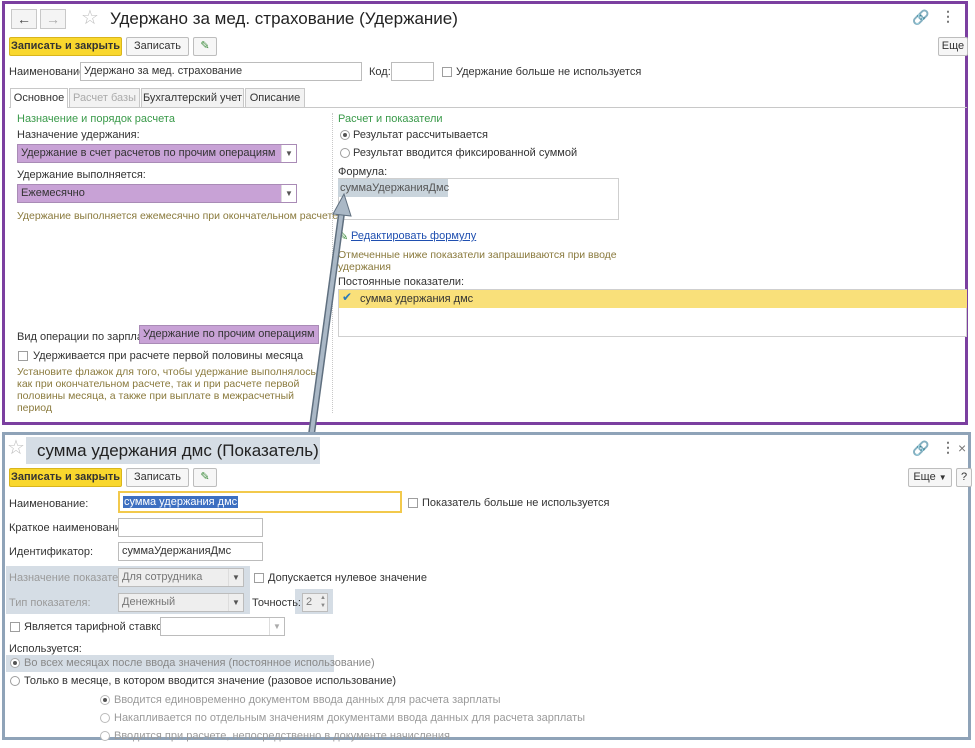  What do you see at coordinates (924, 477) in the screenshot?
I see `more-label: Еще` at bounding box center [924, 477].